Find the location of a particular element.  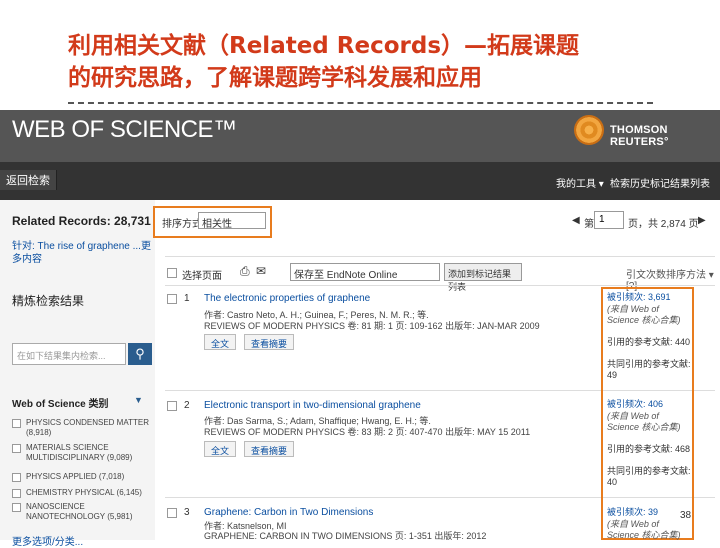

marked-list-link: 标记结果列表 is located at coordinates (680, 182).